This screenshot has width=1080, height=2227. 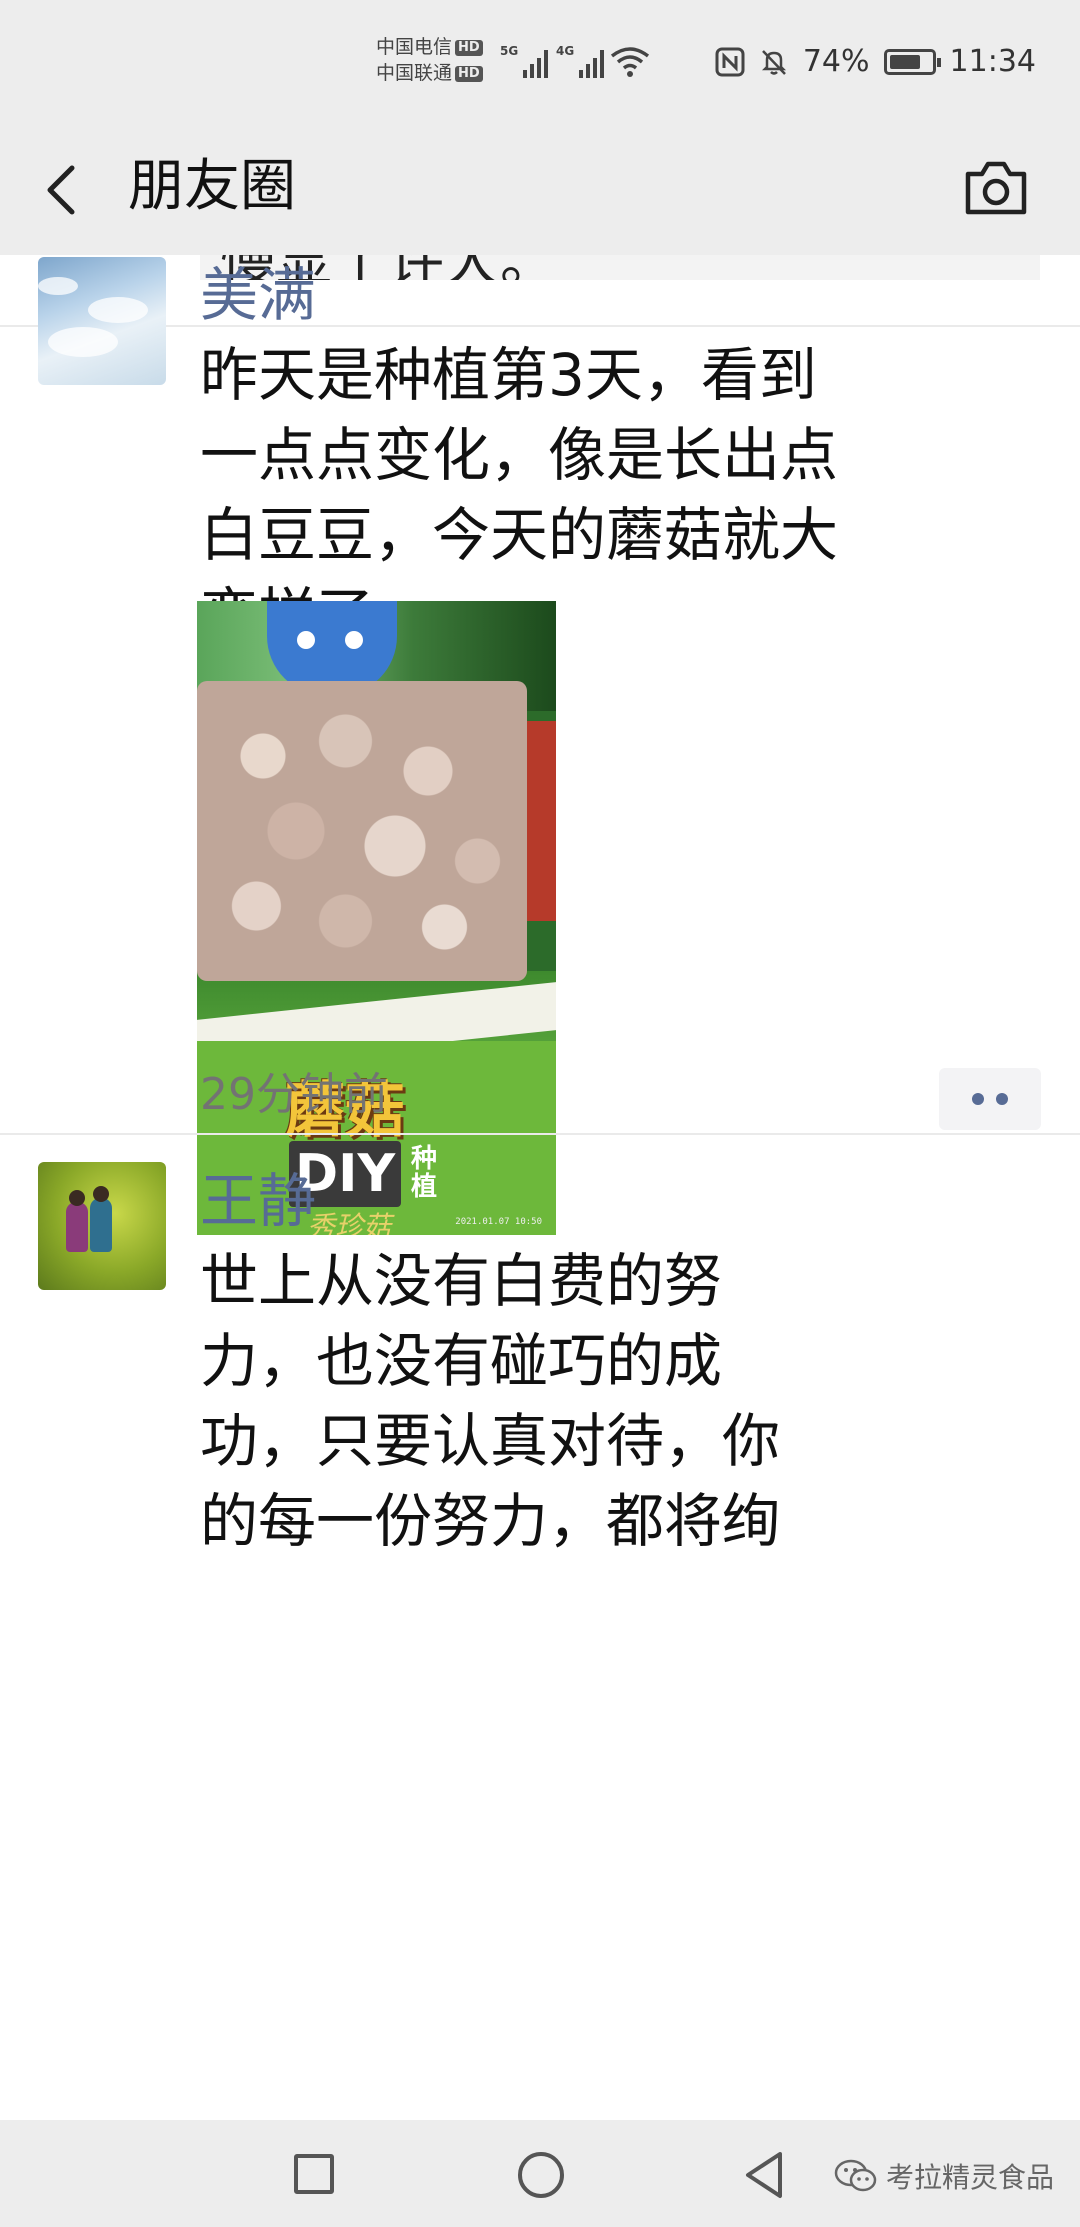 What do you see at coordinates (996, 188) in the screenshot?
I see `camera-icon` at bounding box center [996, 188].